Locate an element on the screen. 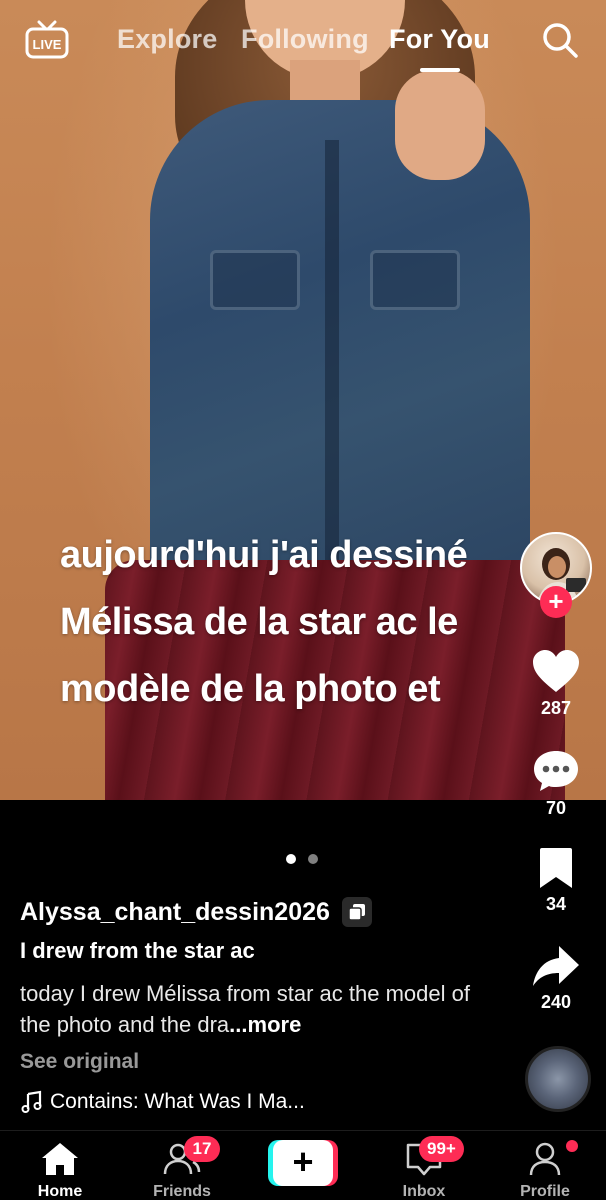 This screenshot has width=606, height=1200. like-button: 287 is located at coordinates (556, 683).